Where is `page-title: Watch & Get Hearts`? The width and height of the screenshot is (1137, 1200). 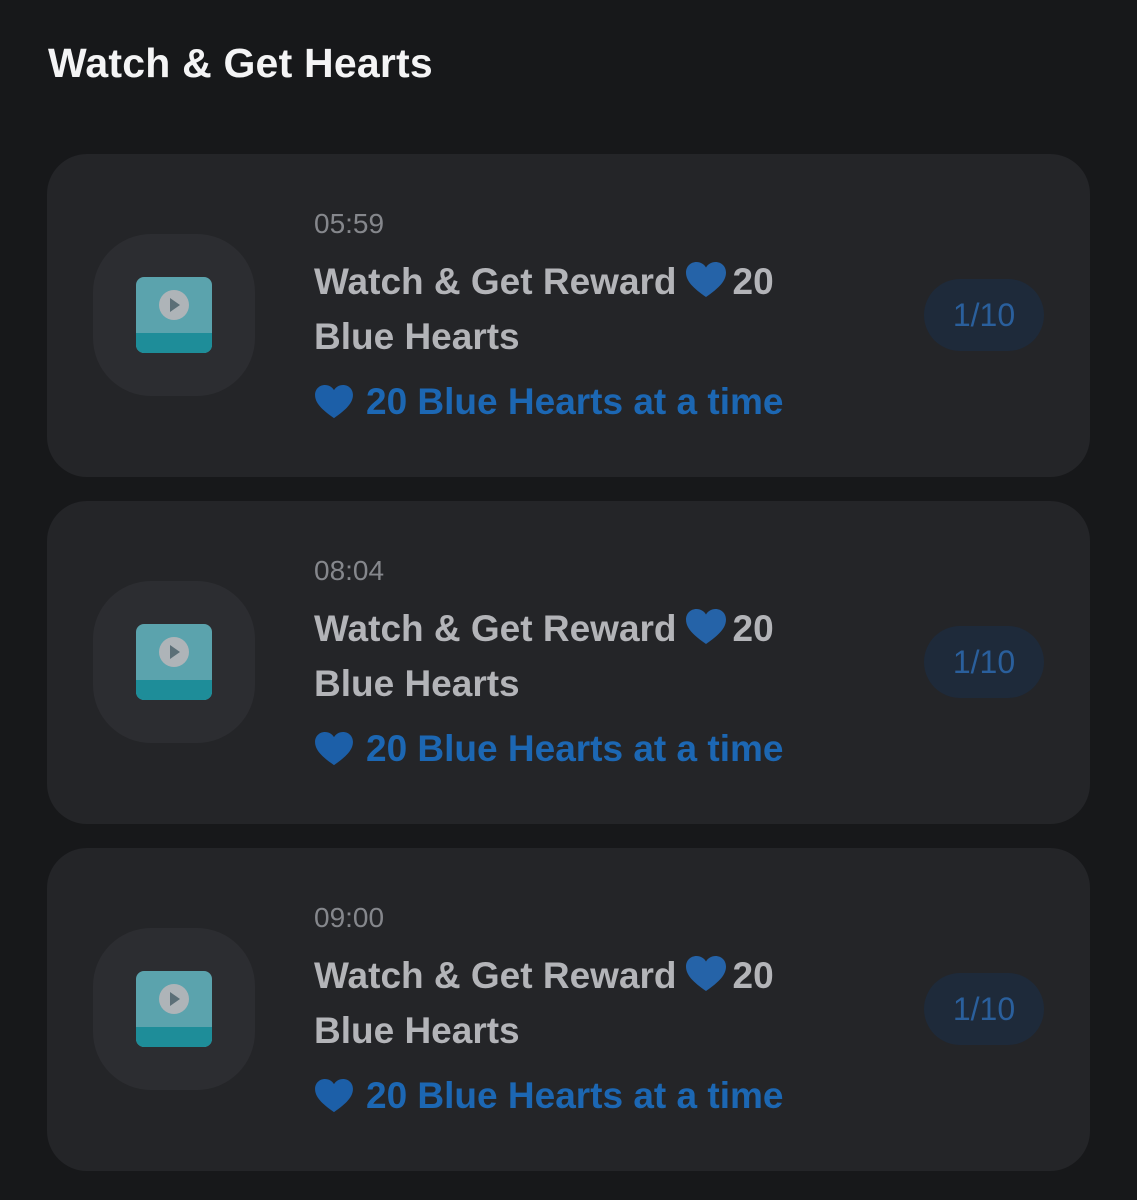
page-title: Watch & Get Hearts is located at coordinates (240, 63).